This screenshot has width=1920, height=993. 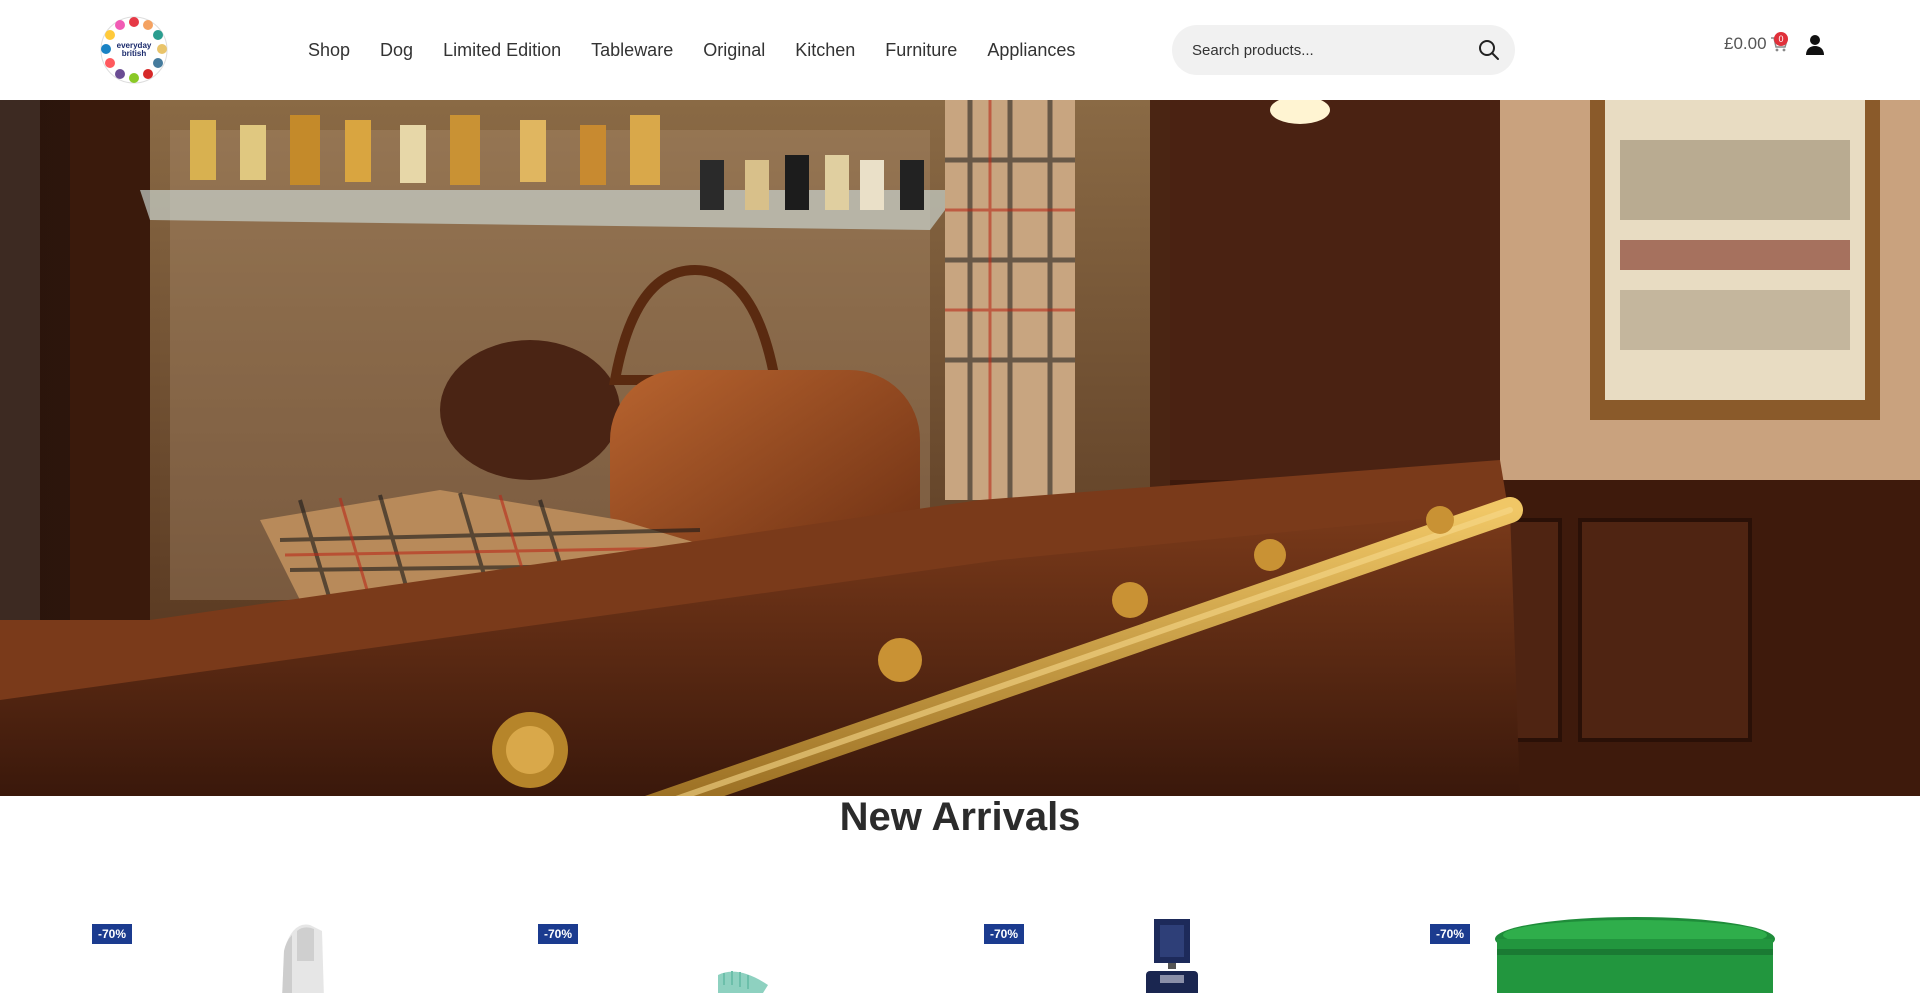 I want to click on logo-line2: british, so click(x=134, y=53).